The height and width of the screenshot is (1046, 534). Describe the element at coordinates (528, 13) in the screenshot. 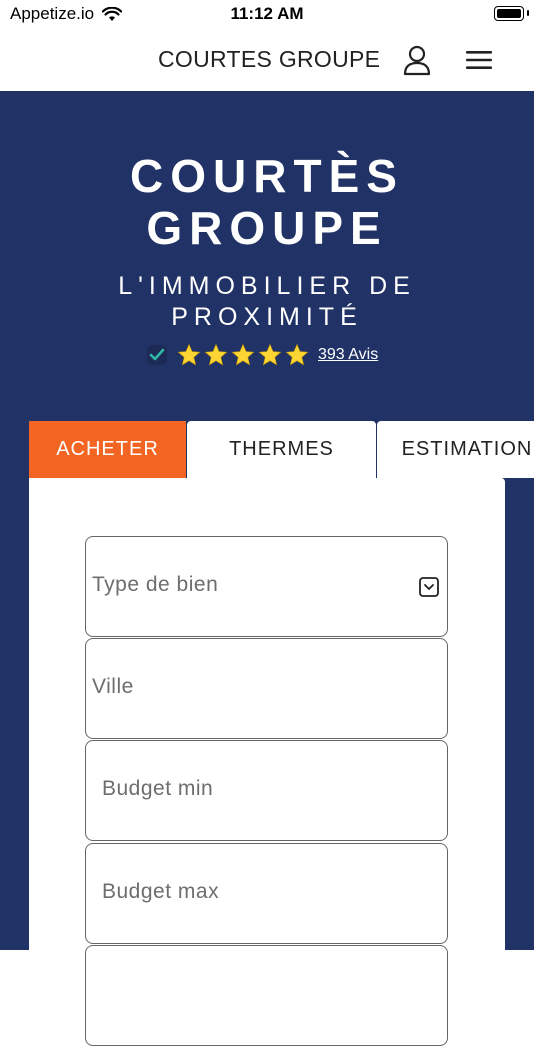

I see `battery-tip` at that location.